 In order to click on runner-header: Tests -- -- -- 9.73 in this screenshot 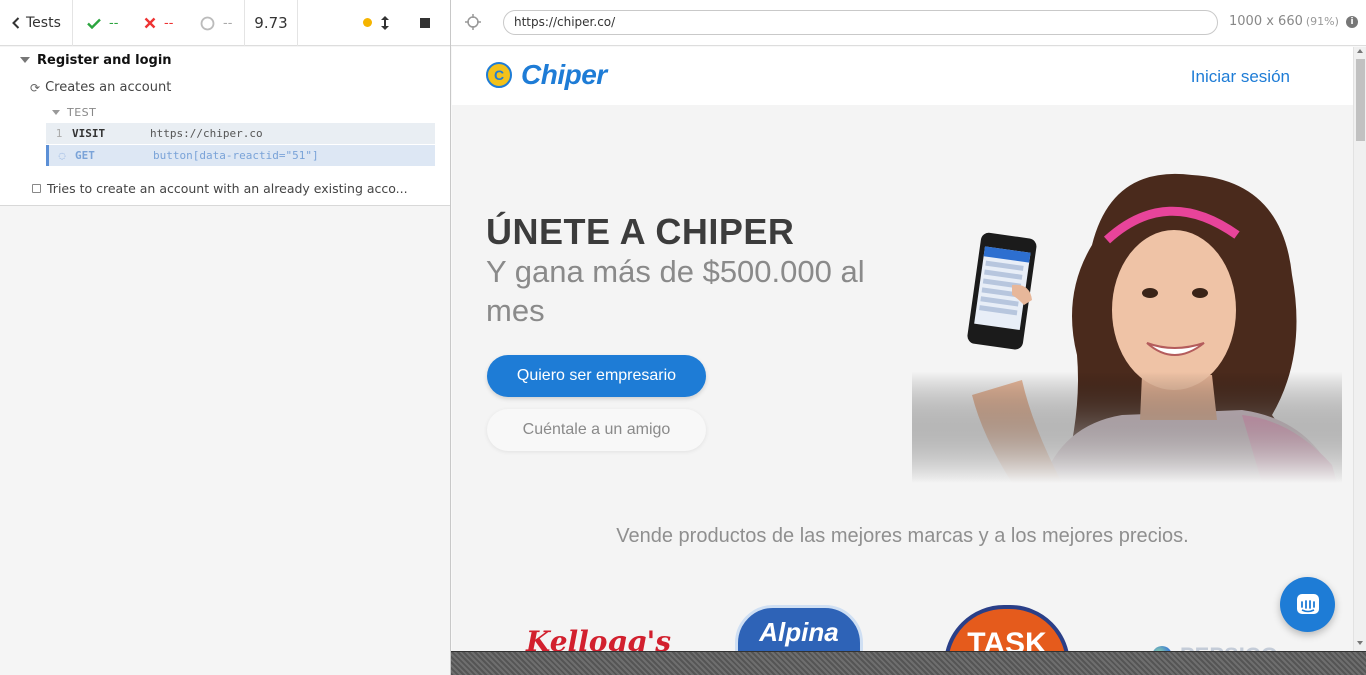, I will do `click(225, 23)`.